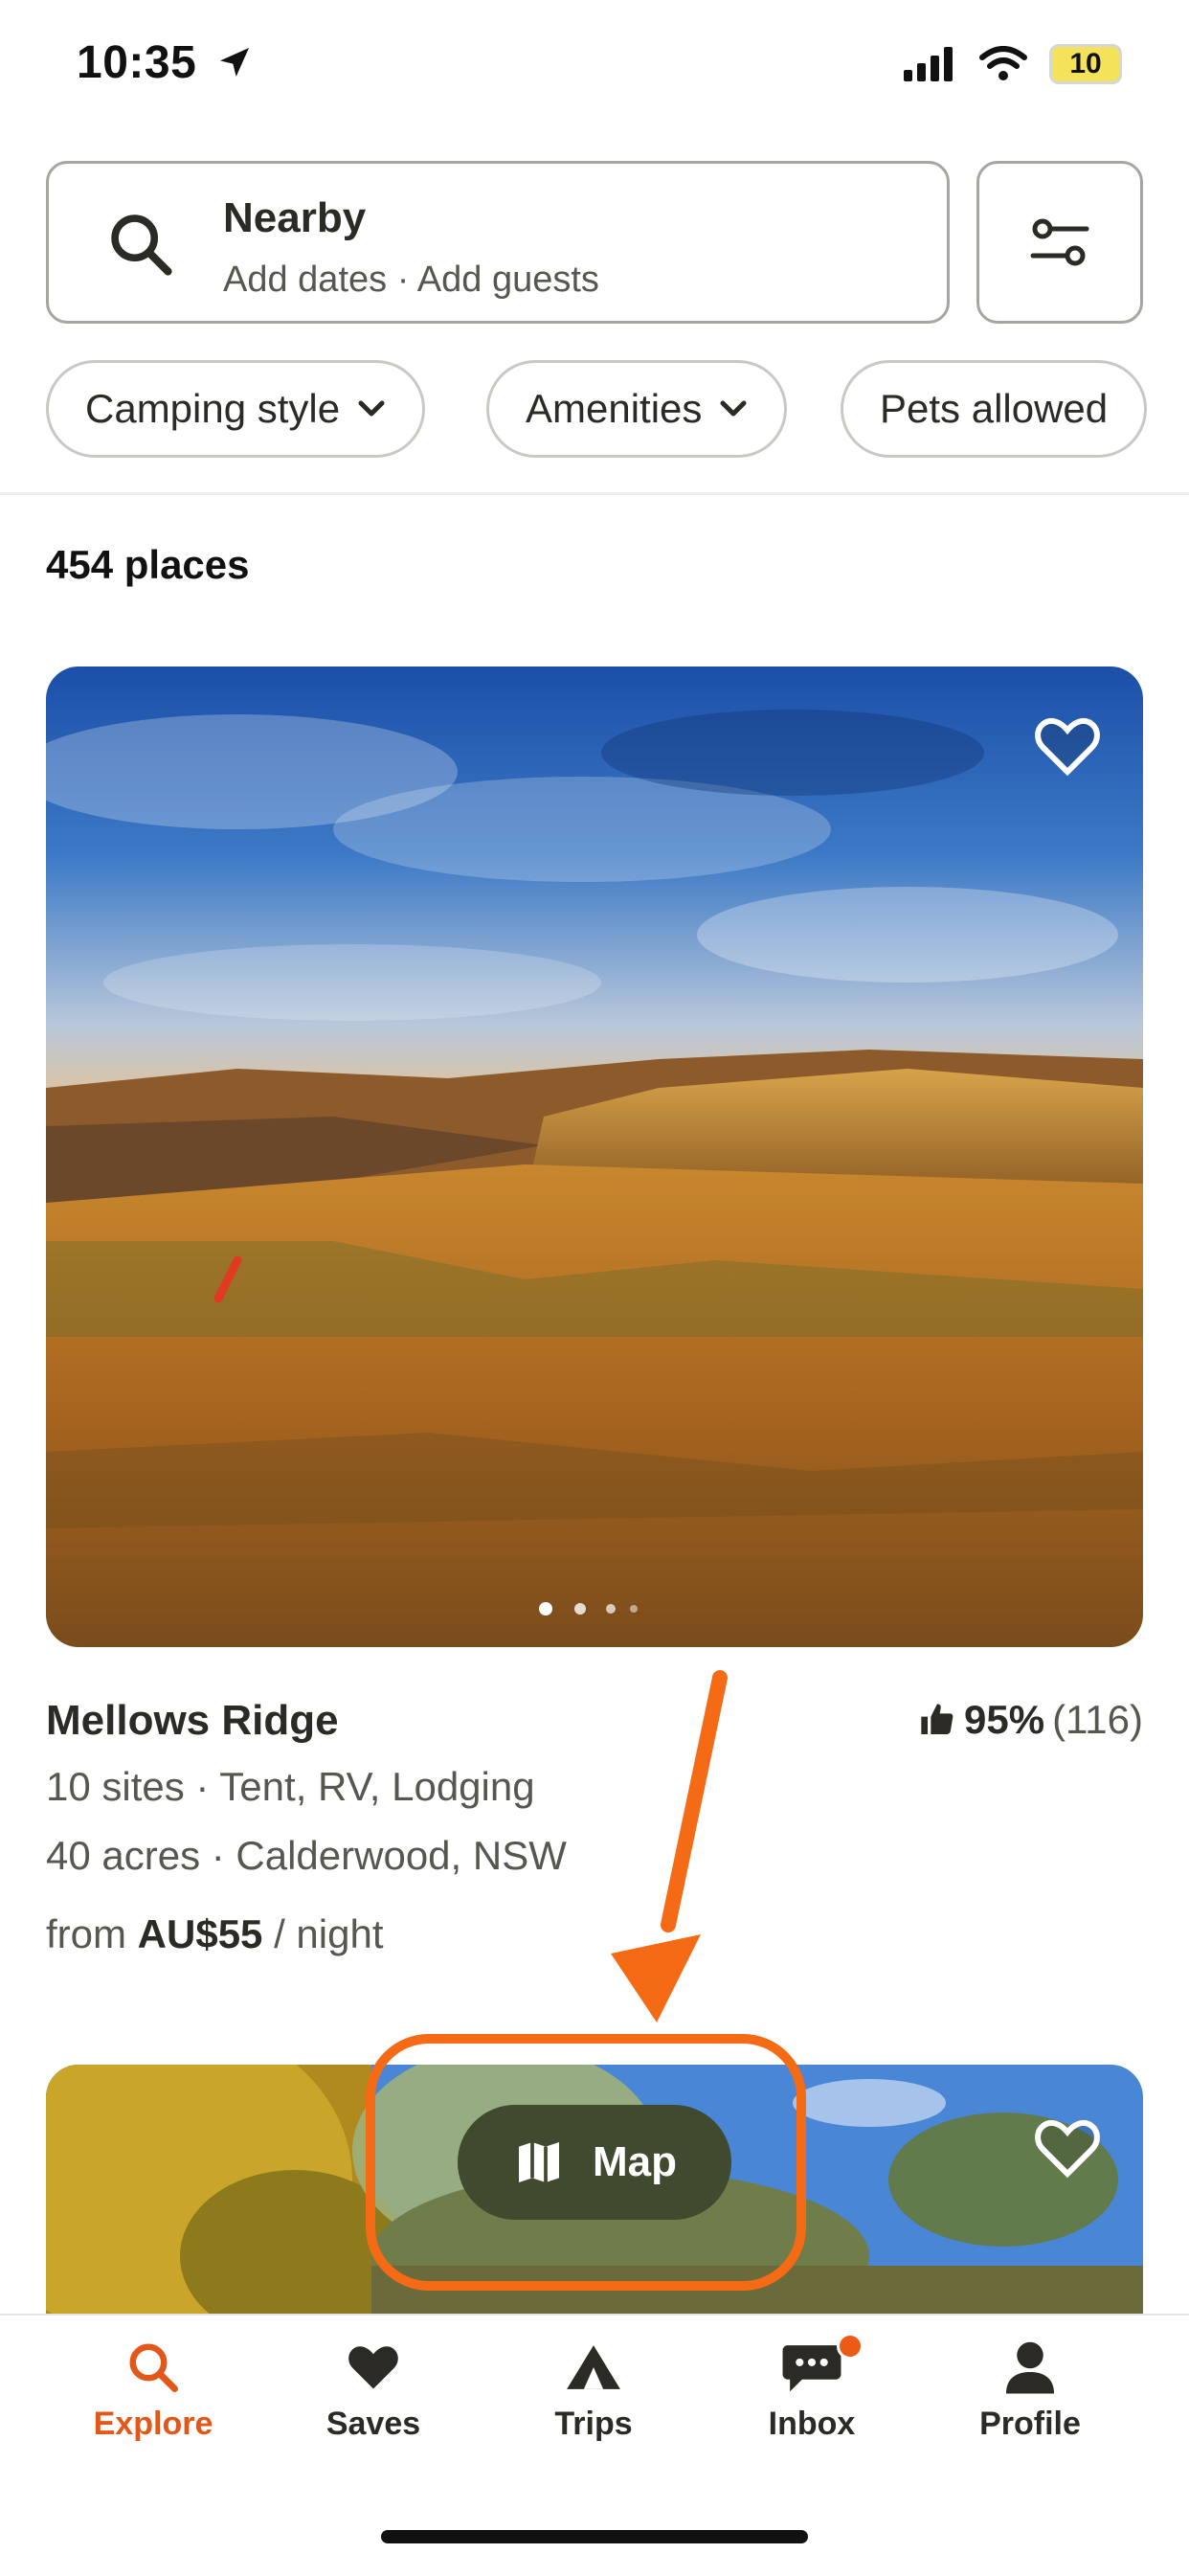 The width and height of the screenshot is (1189, 2576). I want to click on signal-icon, so click(928, 64).